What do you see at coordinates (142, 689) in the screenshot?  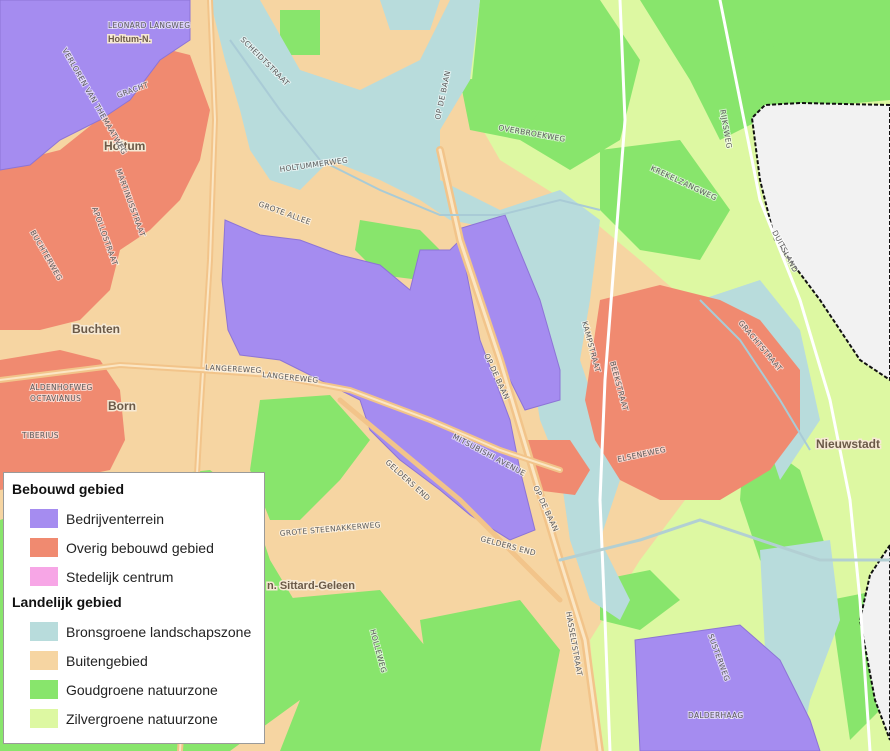 I see `legend-label: Goudgroene natuurzone` at bounding box center [142, 689].